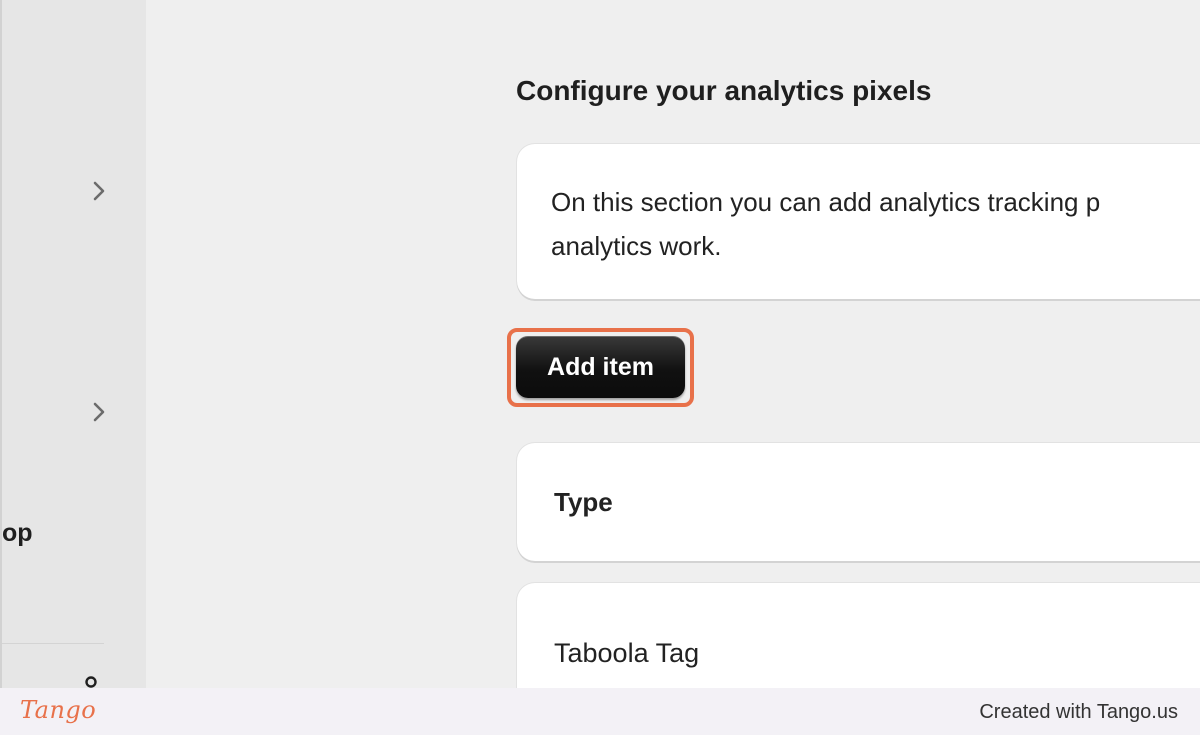 This screenshot has width=1200, height=735. Describe the element at coordinates (73, 344) in the screenshot. I see `sidebar: op` at that location.